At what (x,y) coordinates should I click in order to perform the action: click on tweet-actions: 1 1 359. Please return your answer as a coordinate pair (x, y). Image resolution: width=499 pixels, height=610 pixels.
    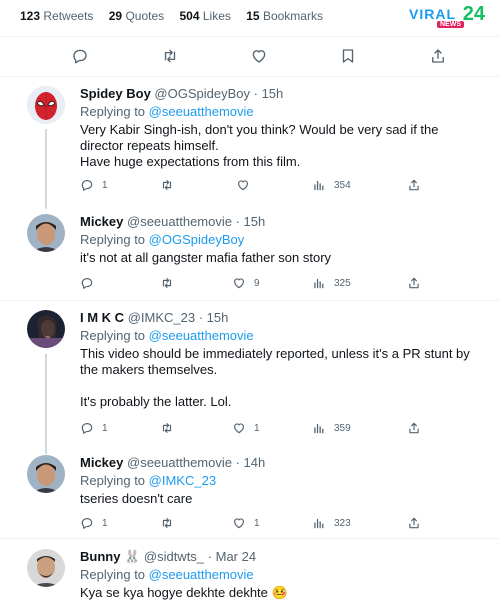
    Looking at the image, I should click on (260, 431).